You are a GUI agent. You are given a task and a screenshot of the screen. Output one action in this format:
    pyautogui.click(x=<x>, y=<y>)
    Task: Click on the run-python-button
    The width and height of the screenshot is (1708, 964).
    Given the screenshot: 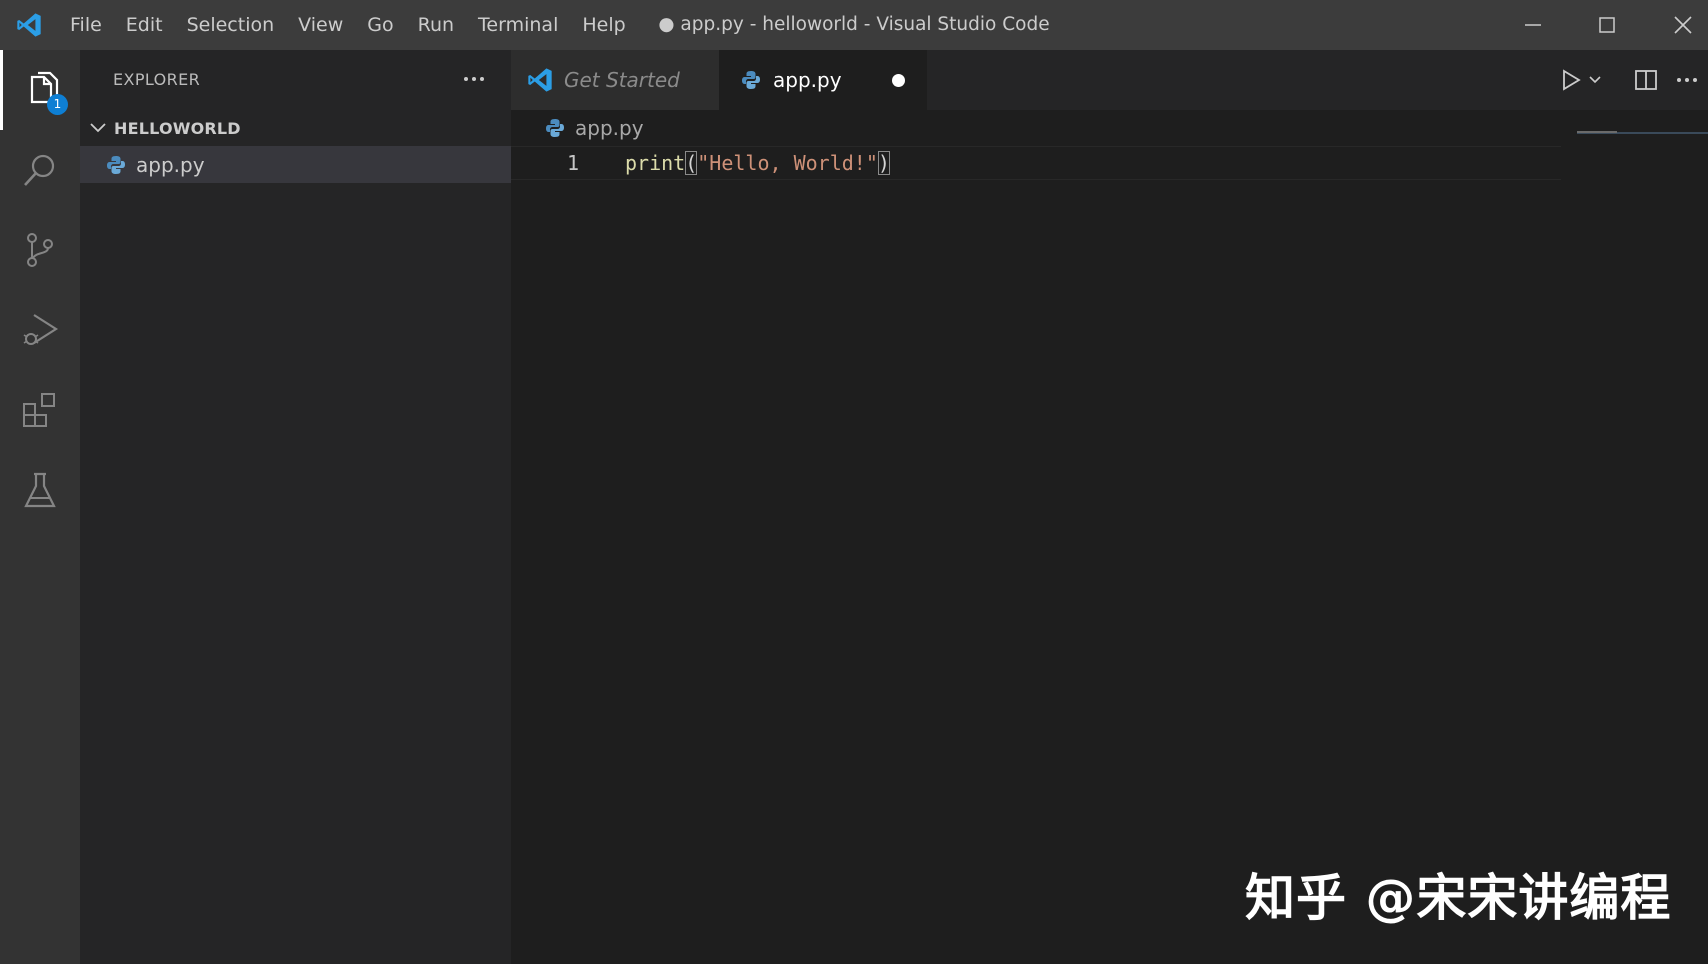 What is the action you would take?
    pyautogui.click(x=1581, y=80)
    